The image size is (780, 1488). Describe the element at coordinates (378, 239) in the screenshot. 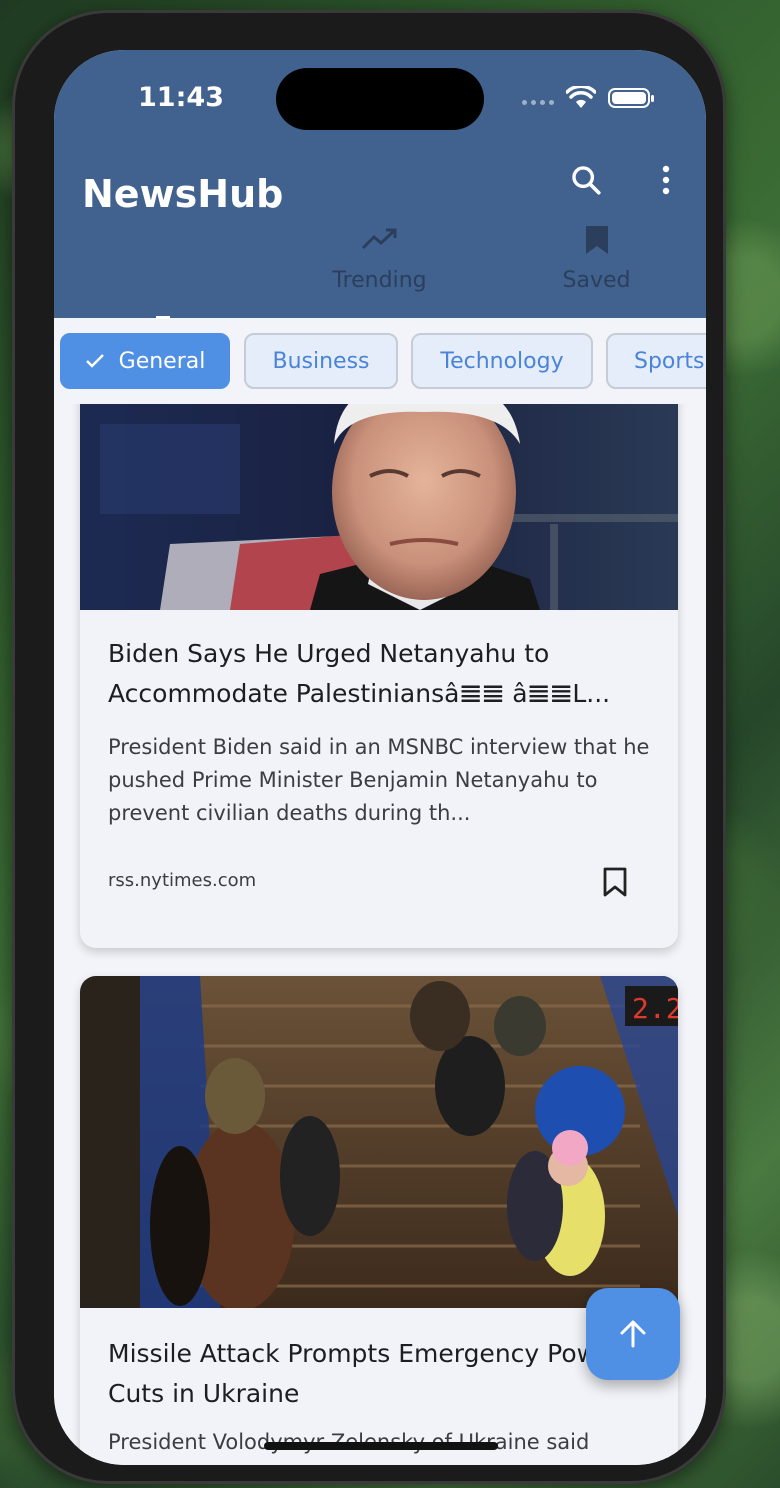

I see `trending-up-icon` at that location.